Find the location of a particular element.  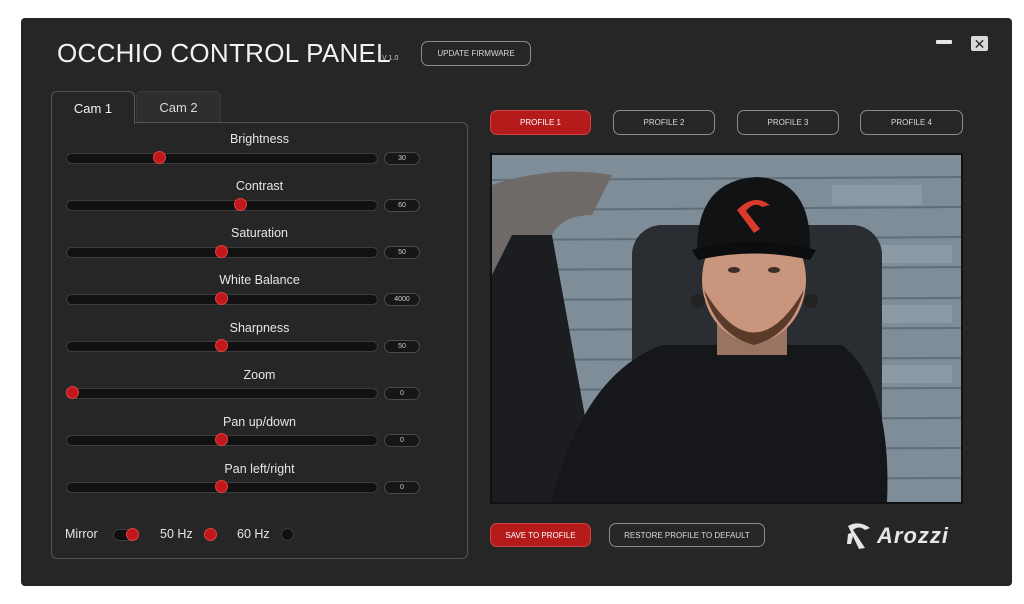

pan-left-right-value: 0 is located at coordinates (402, 487).